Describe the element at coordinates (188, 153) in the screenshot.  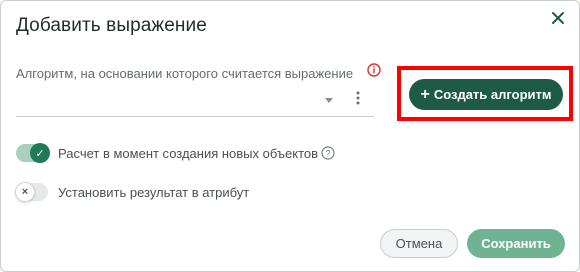
I see `calc-on-create-label: Расчет в момент создания новых объектов` at that location.